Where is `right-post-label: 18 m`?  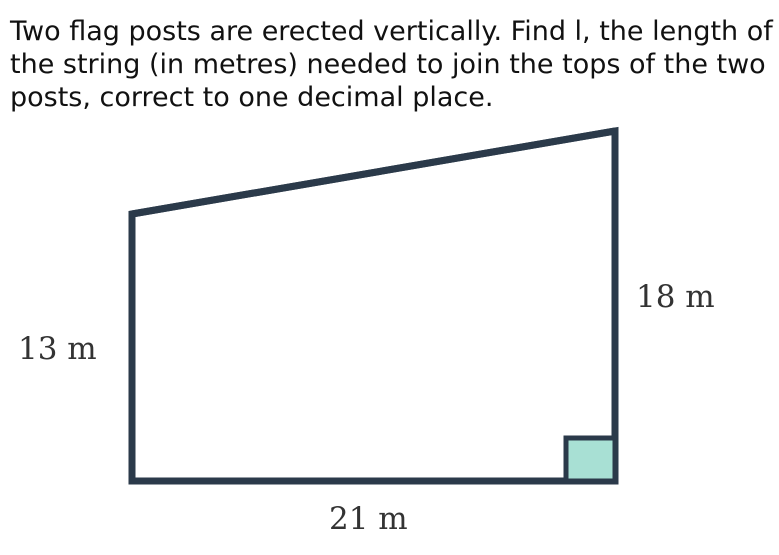
right-post-label: 18 m is located at coordinates (675, 297).